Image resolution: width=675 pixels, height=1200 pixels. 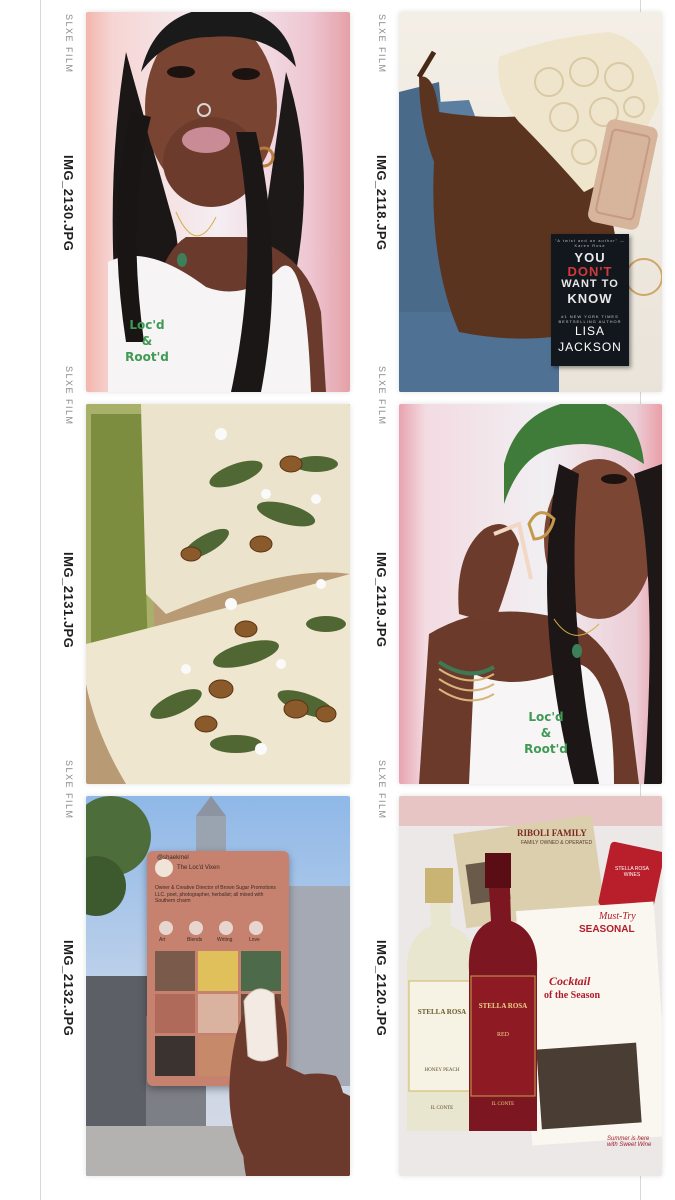 I want to click on card-name: The Loc'd Vixen, so click(x=198, y=868).